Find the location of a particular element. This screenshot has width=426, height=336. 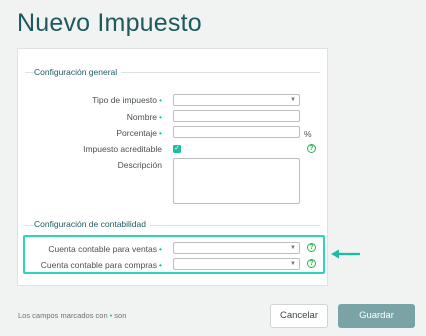

cancel-button: Cancelar is located at coordinates (299, 316).